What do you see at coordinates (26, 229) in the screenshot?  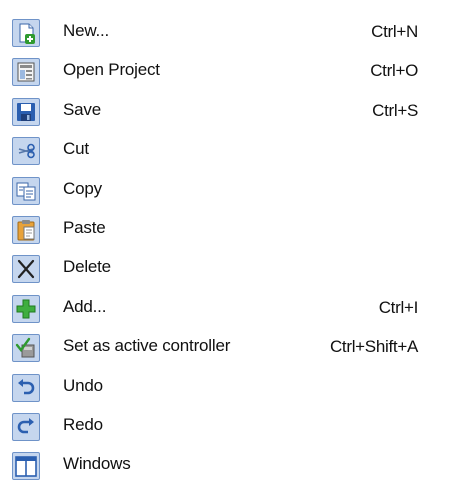 I see `paste-icon` at bounding box center [26, 229].